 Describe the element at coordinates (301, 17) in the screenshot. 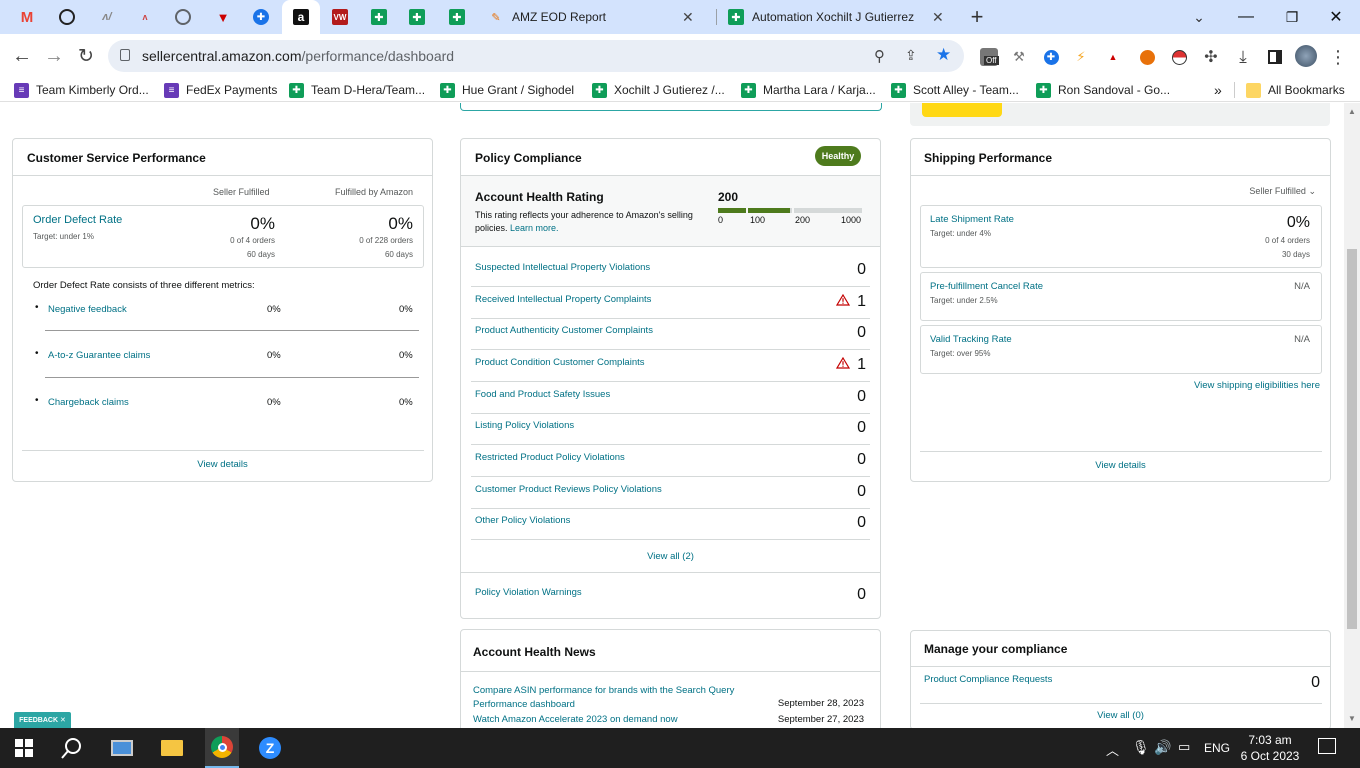

I see `tab-amazon: a` at that location.